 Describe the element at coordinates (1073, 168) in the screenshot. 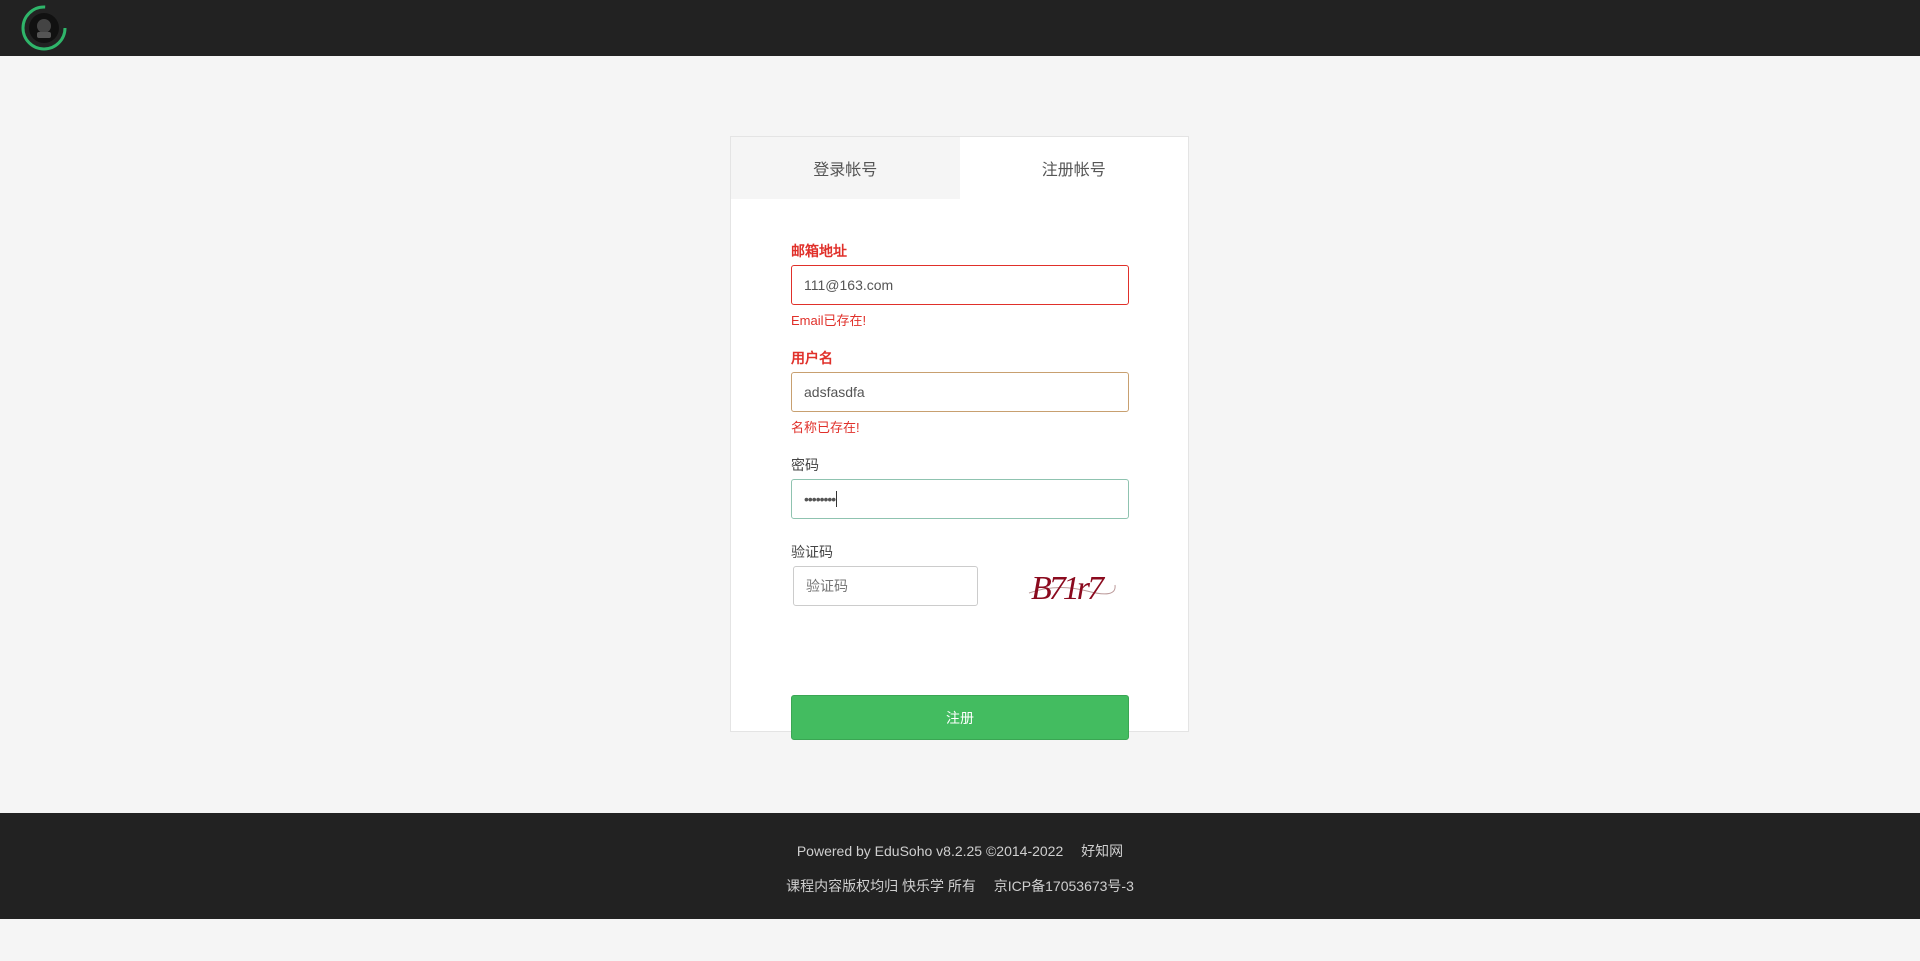

I see `tab-register: 注册帐号` at that location.